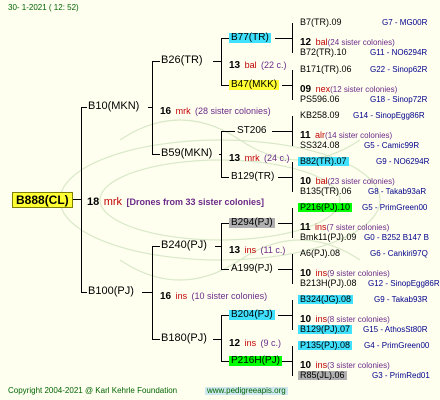 This screenshot has width=440, height=400. I want to click on leaf-ref: G14 - SinopEgg86R, so click(389, 115).